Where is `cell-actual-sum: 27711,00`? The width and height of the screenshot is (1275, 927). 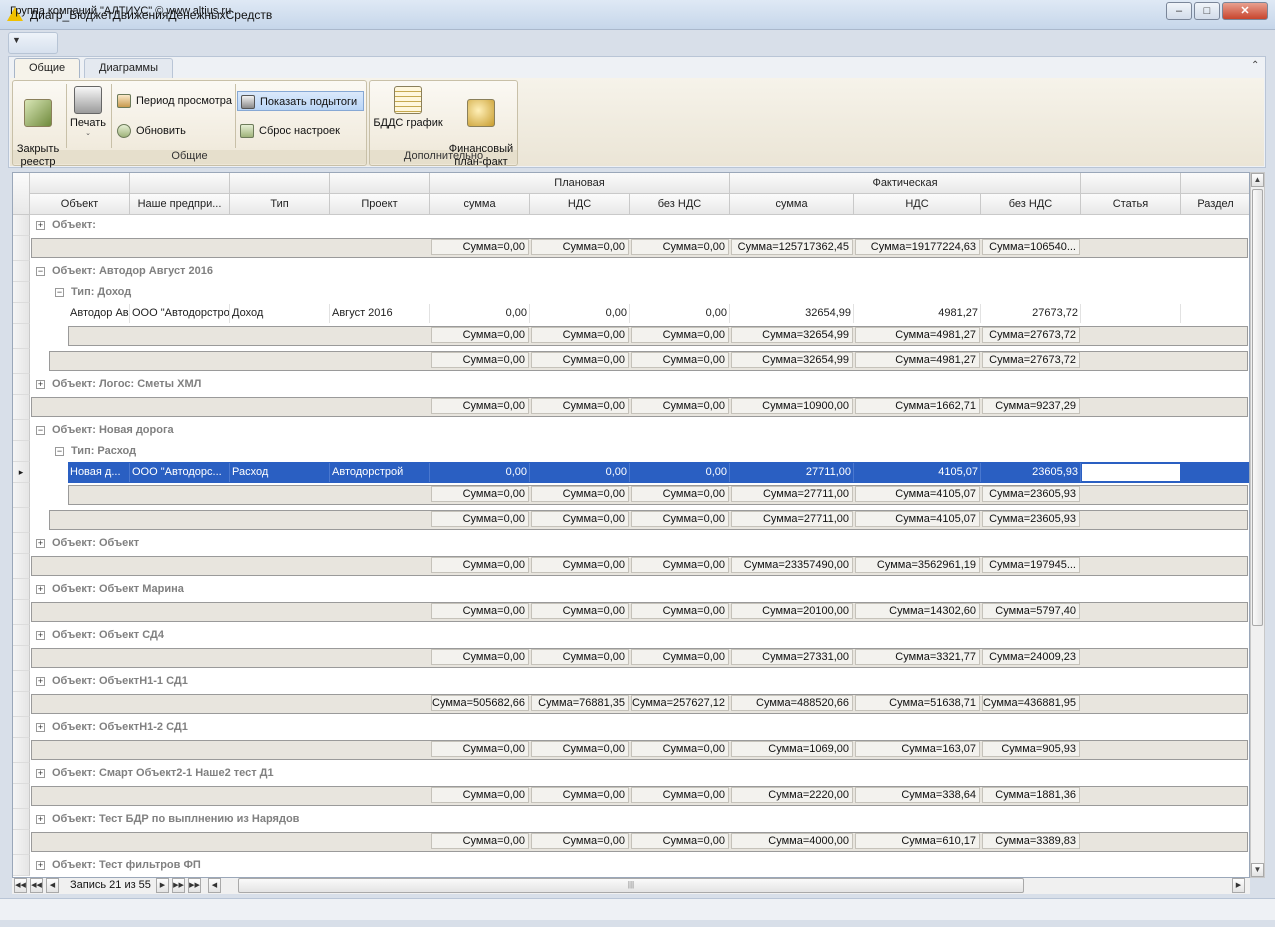 cell-actual-sum: 27711,00 is located at coordinates (792, 472).